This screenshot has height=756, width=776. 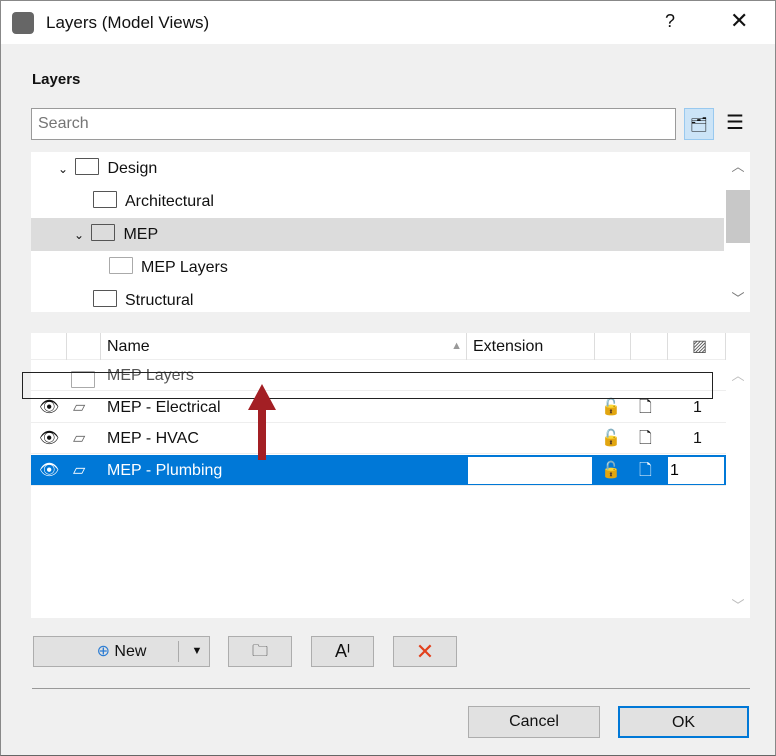 I want to click on header-type, so click(x=84, y=346).